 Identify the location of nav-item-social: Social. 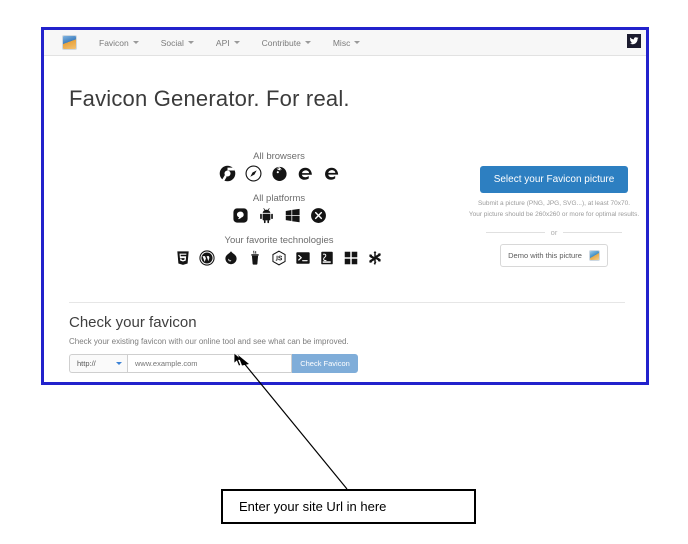
(177, 43).